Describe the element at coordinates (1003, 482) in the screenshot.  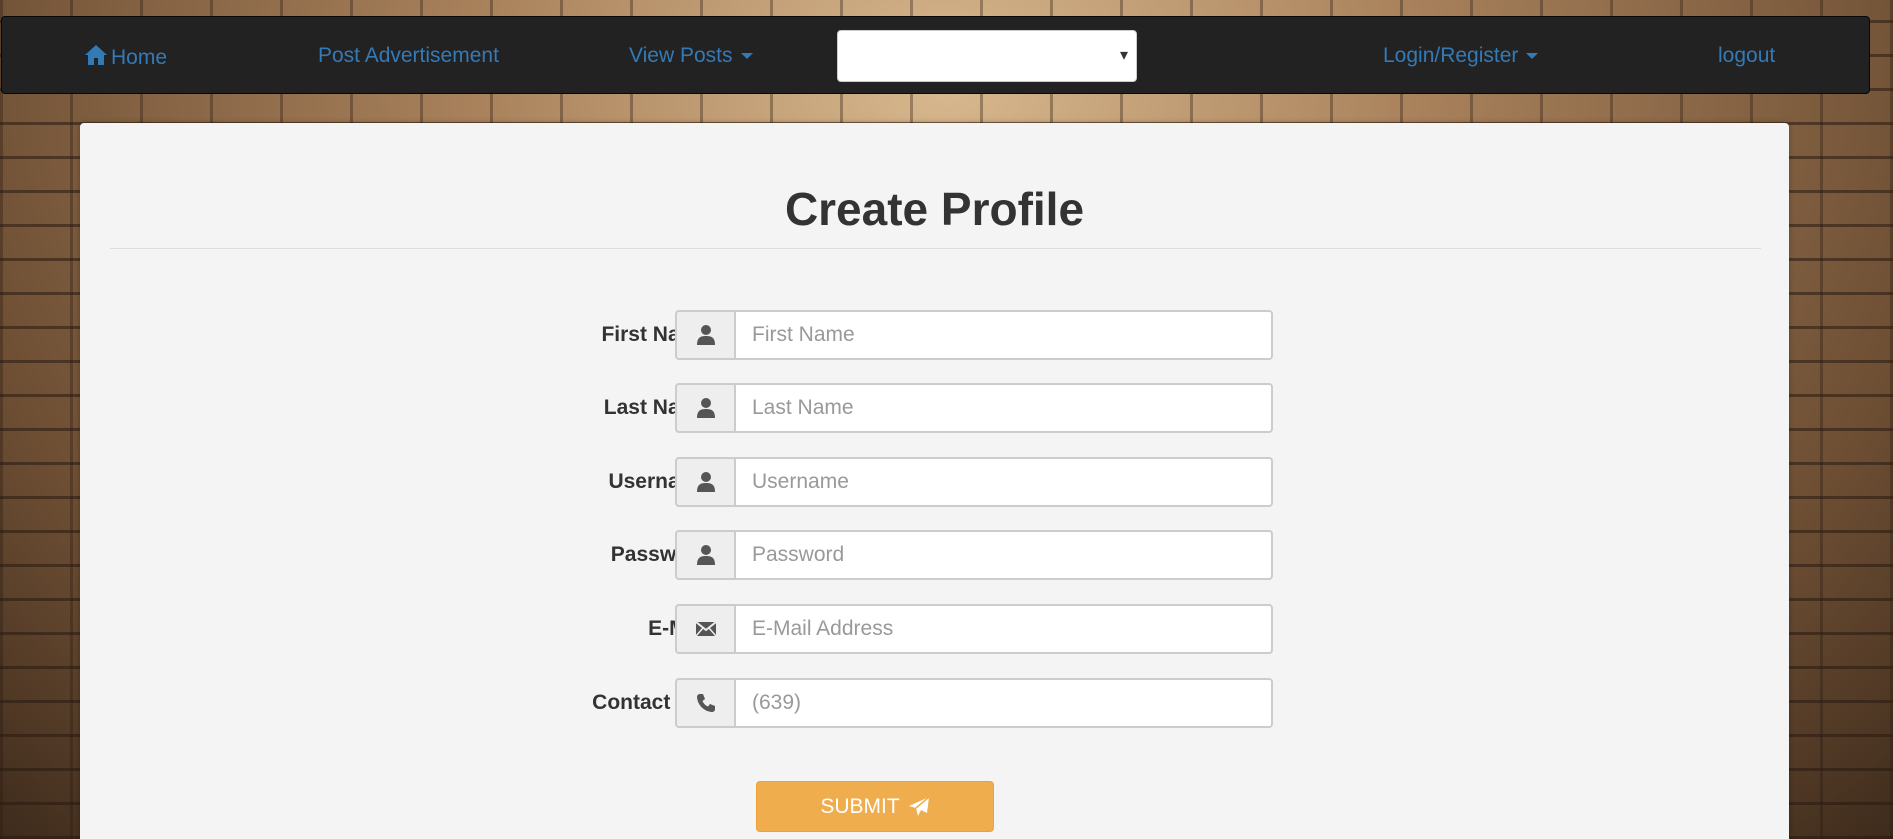
I see `username-input` at that location.